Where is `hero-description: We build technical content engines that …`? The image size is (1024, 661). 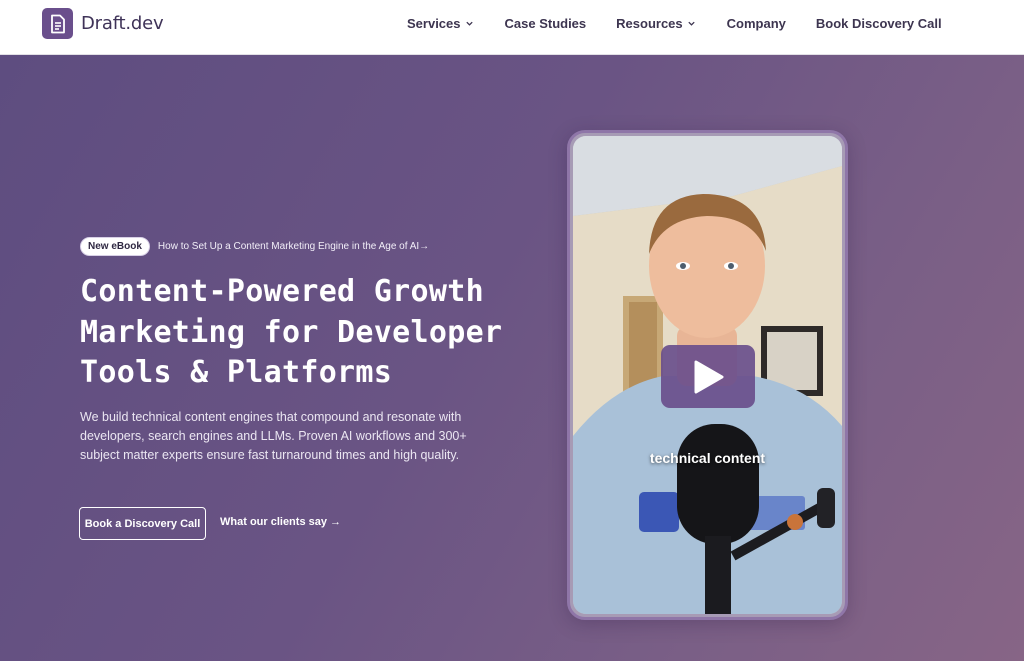 hero-description: We build technical content engines that … is located at coordinates (273, 436).